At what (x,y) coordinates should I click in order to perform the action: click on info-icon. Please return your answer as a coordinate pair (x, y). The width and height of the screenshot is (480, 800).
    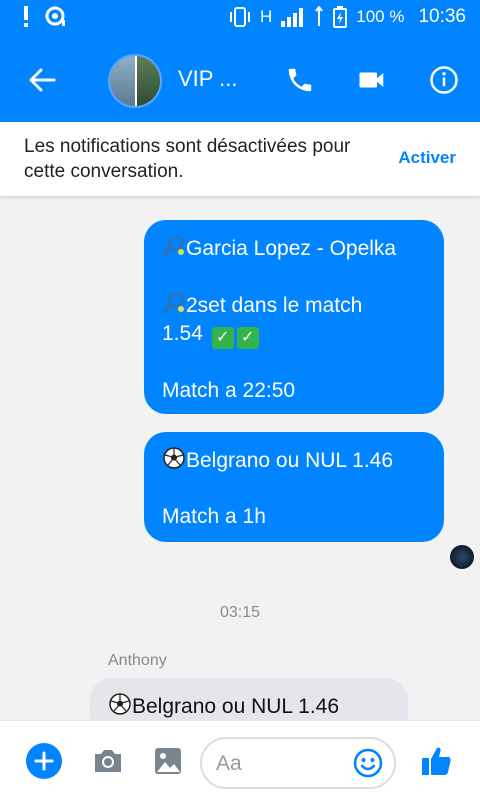
    Looking at the image, I should click on (444, 80).